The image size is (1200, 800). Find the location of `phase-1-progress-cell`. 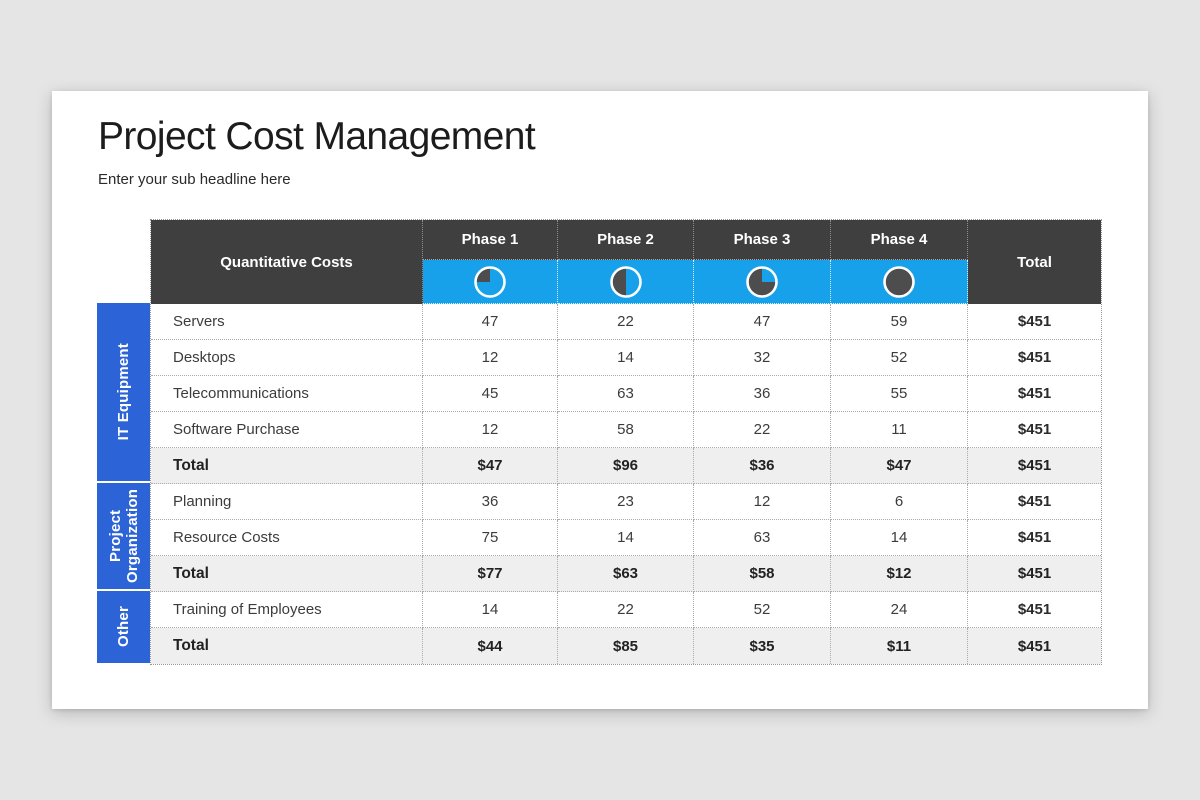

phase-1-progress-cell is located at coordinates (490, 282).